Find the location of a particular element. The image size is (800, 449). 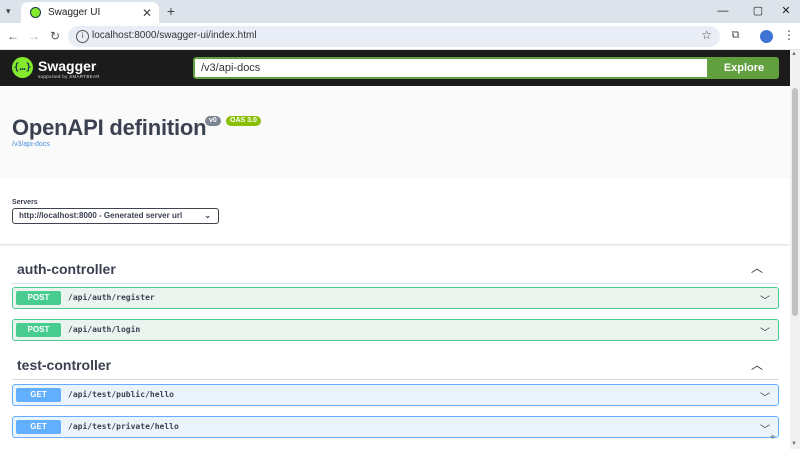

section-title-auth-controller: auth-controller is located at coordinates (66, 269).